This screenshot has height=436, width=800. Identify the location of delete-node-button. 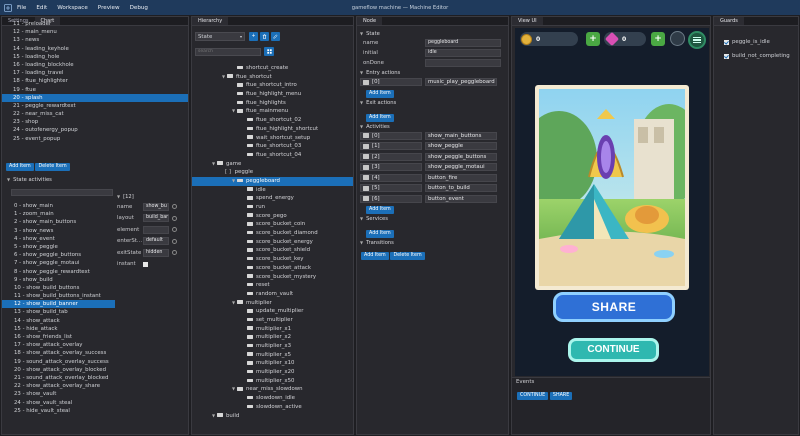
(264, 36).